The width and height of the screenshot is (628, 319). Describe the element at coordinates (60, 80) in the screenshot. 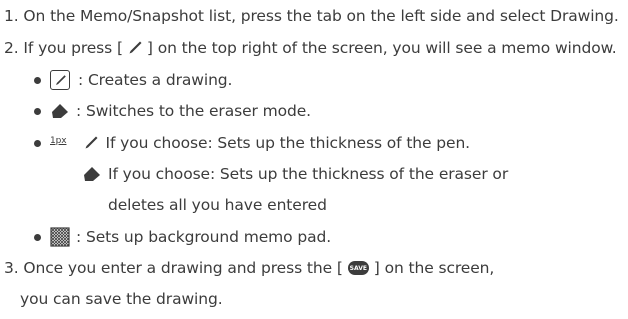

I see `draw-box-icon` at that location.